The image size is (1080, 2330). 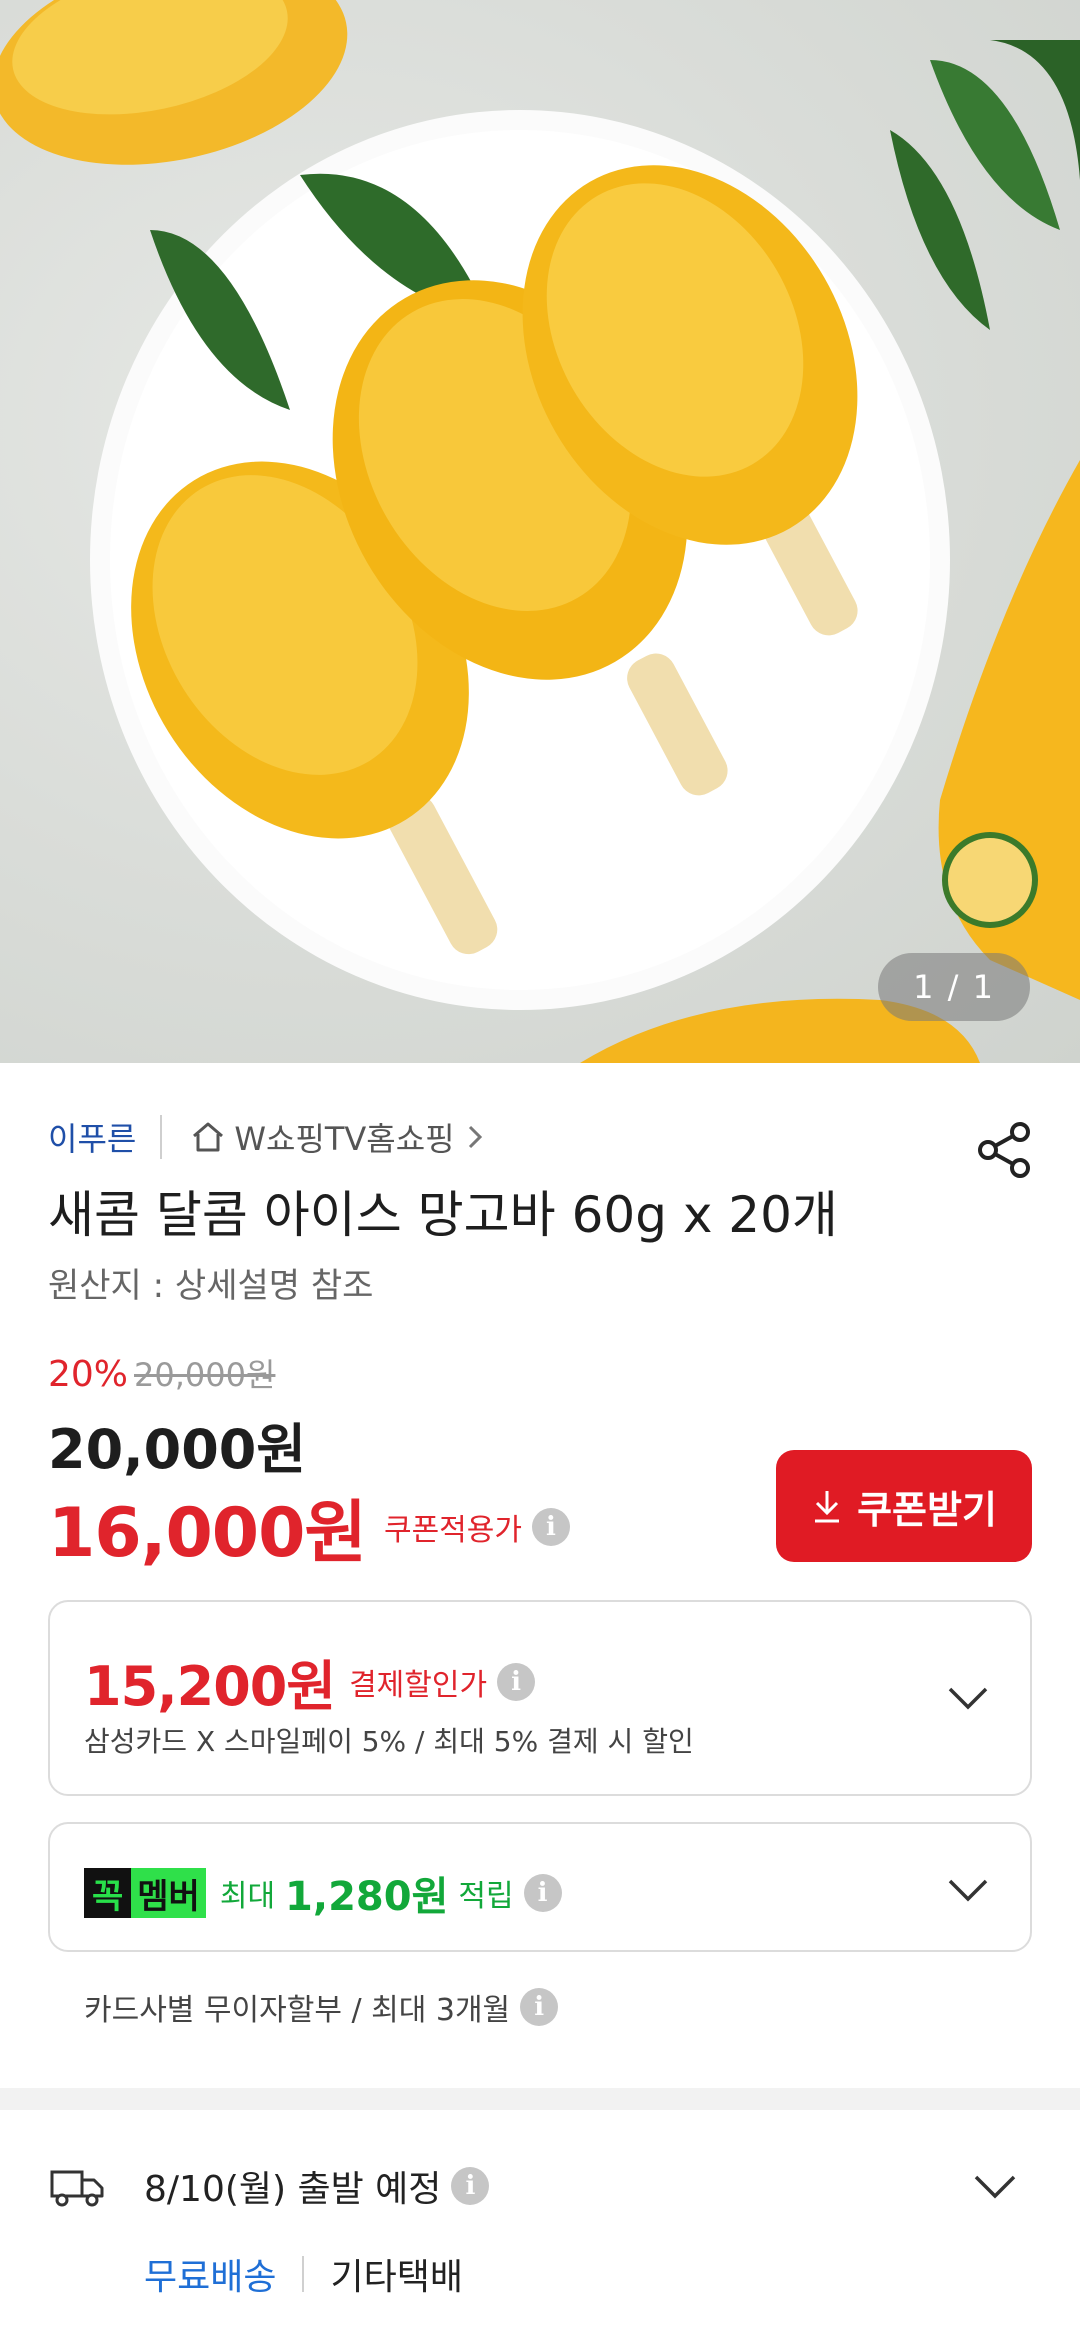 What do you see at coordinates (205, 1375) in the screenshot?
I see `original-price: 20,000원` at bounding box center [205, 1375].